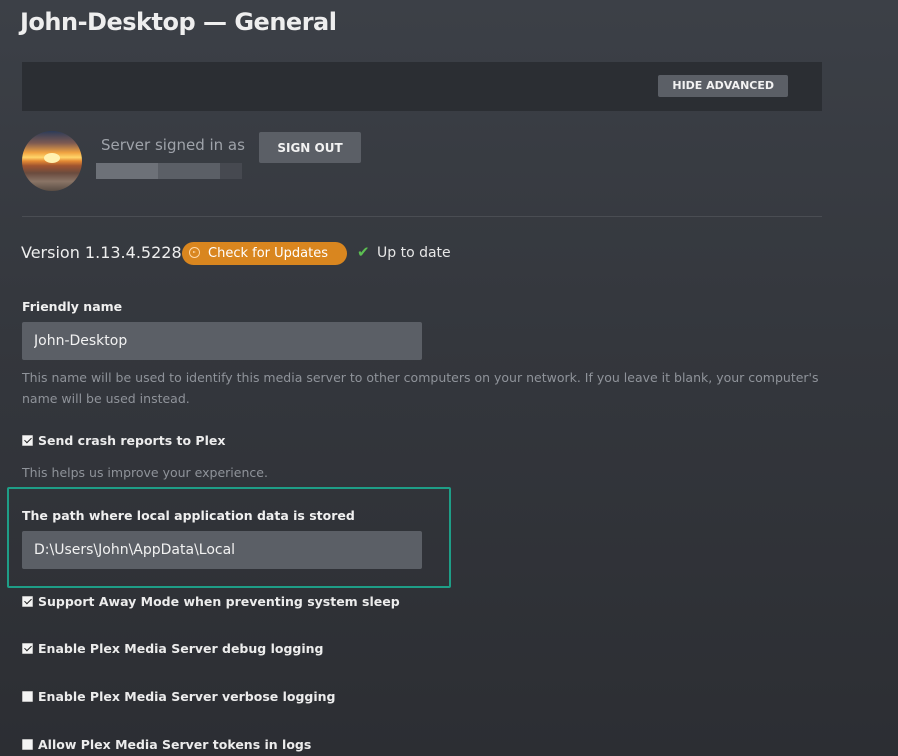  Describe the element at coordinates (181, 648) in the screenshot. I see `debug-logging-label: Enable Plex Media Server debug logging` at that location.